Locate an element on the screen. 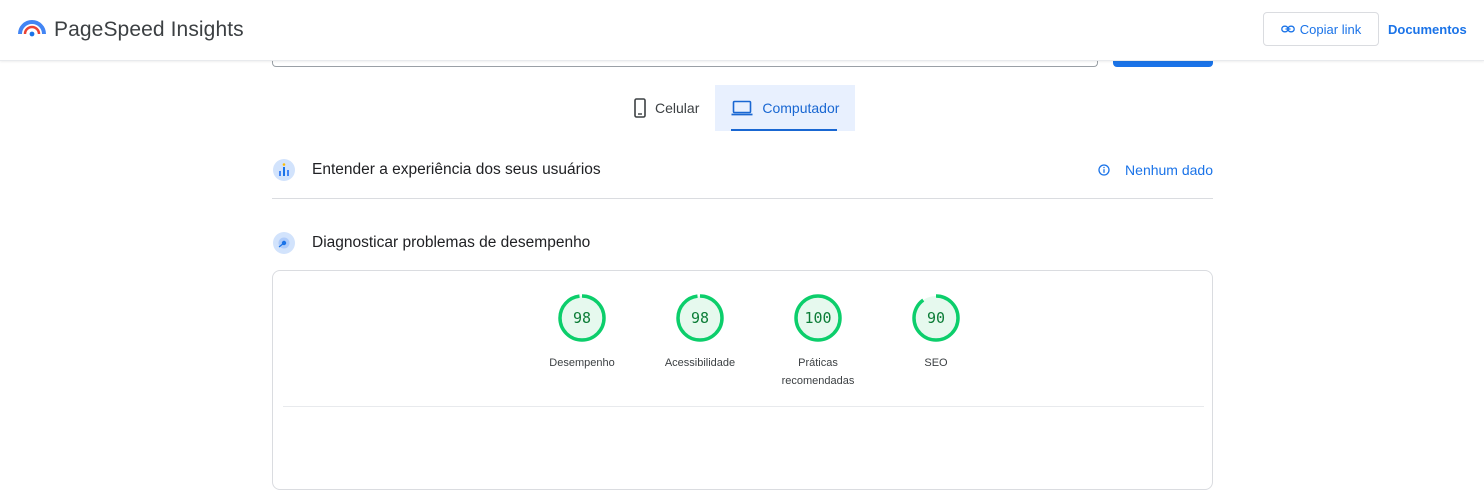 This screenshot has height=490, width=1484. gauge-performance: 98 Desempenho is located at coordinates (582, 341).